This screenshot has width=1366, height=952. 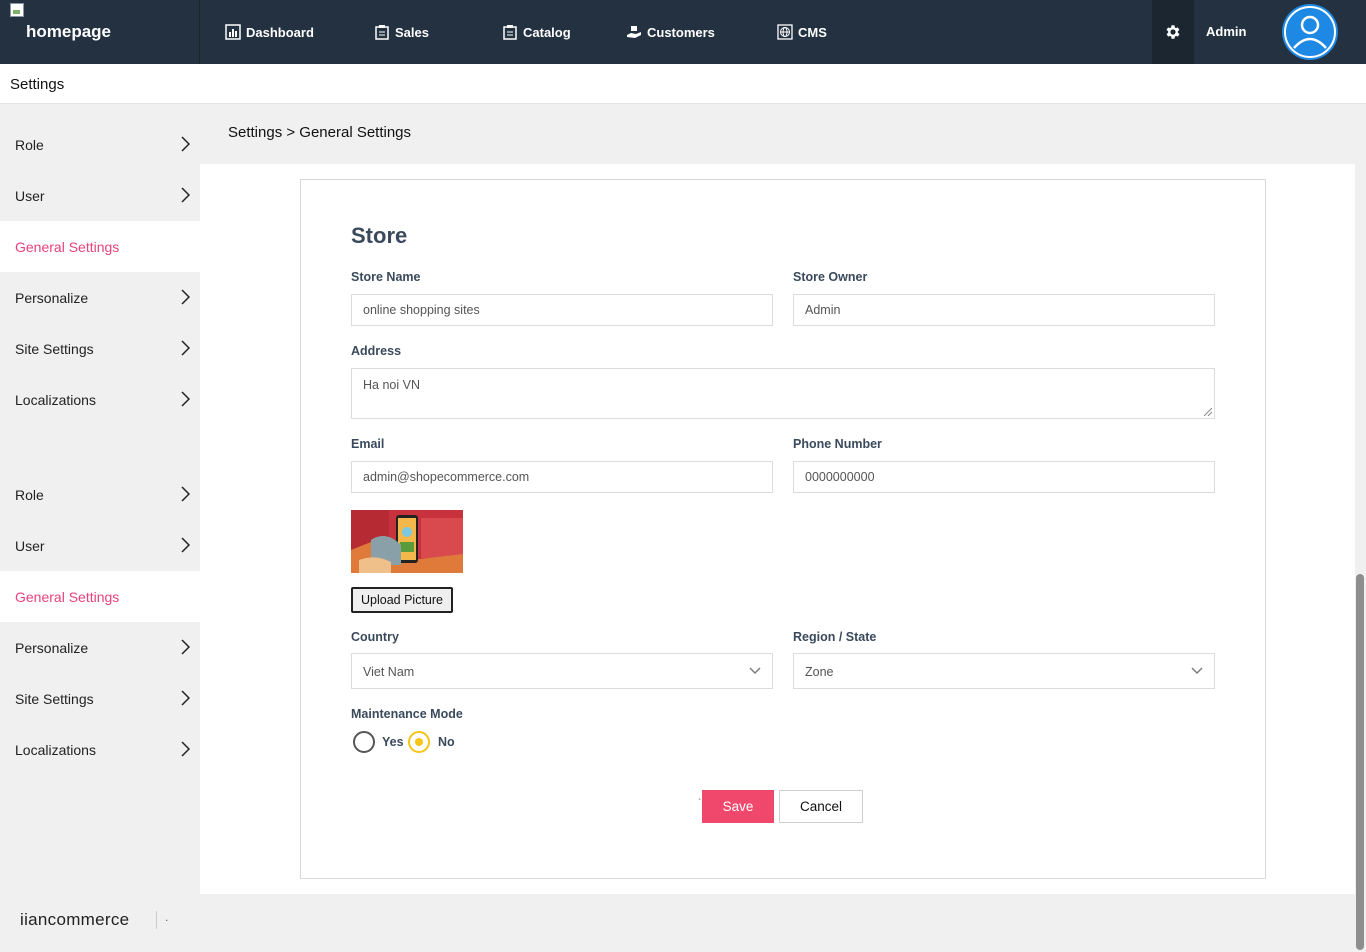 I want to click on nav-customers: Customers, so click(x=670, y=32).